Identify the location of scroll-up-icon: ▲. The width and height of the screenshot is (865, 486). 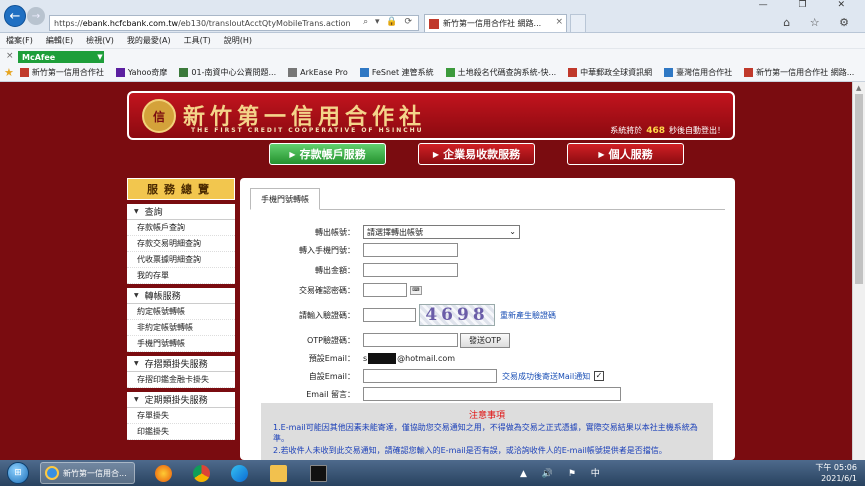
(858, 88).